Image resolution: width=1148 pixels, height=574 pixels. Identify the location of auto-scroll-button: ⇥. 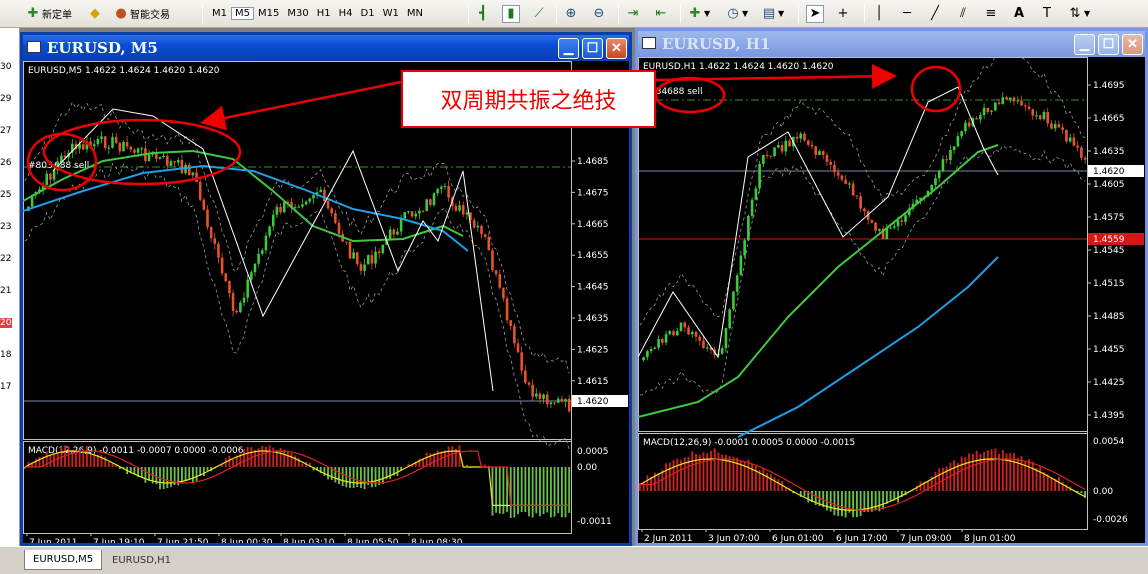
(633, 13).